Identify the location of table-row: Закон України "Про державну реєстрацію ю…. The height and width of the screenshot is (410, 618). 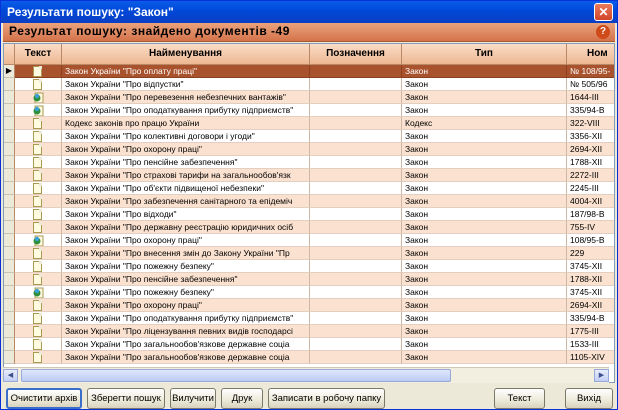
(309, 227).